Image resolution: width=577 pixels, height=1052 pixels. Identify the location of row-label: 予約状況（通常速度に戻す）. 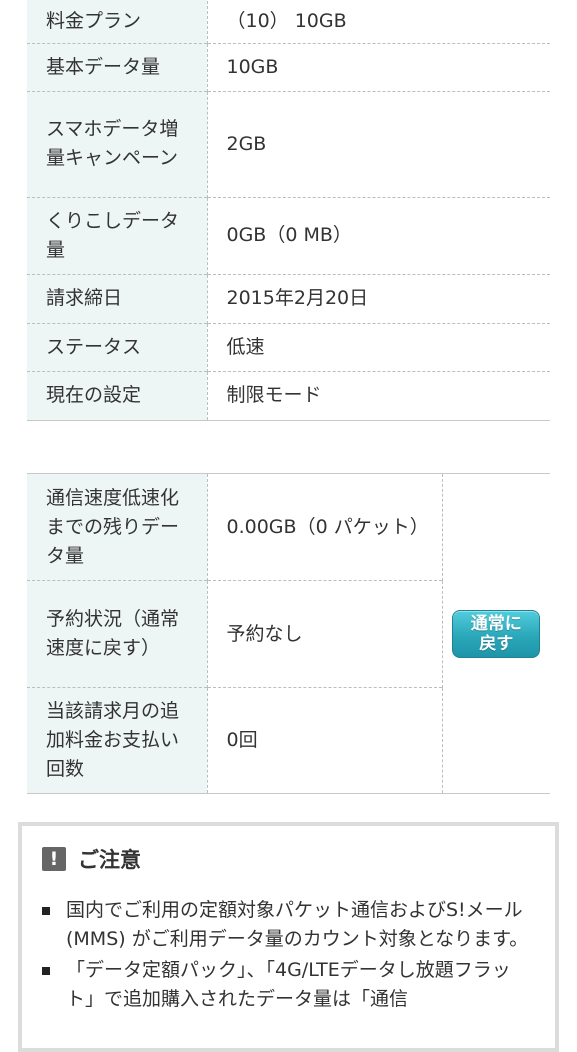
(117, 634).